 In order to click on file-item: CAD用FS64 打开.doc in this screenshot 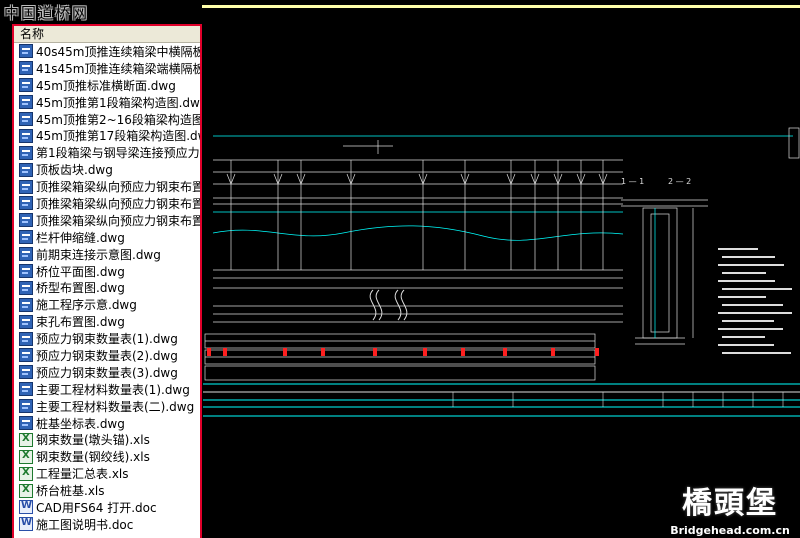, I will do `click(107, 507)`.